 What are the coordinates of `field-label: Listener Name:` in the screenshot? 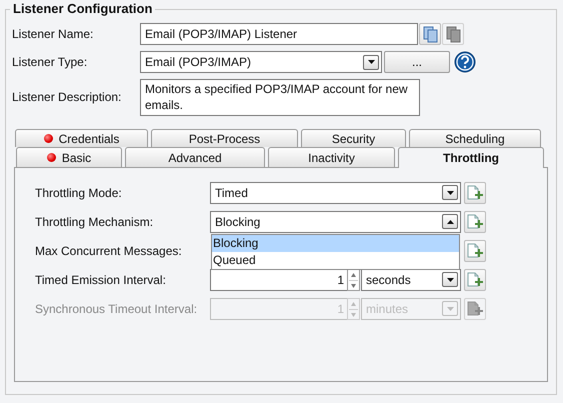 It's located at (53, 34).